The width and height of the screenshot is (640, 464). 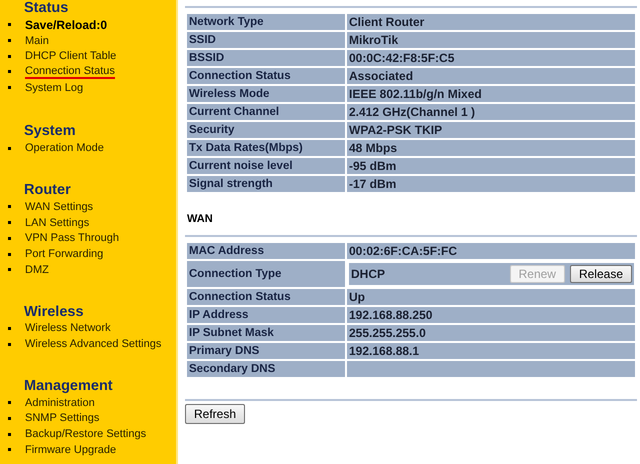 What do you see at coordinates (266, 166) in the screenshot?
I see `label-cell: Current noise level` at bounding box center [266, 166].